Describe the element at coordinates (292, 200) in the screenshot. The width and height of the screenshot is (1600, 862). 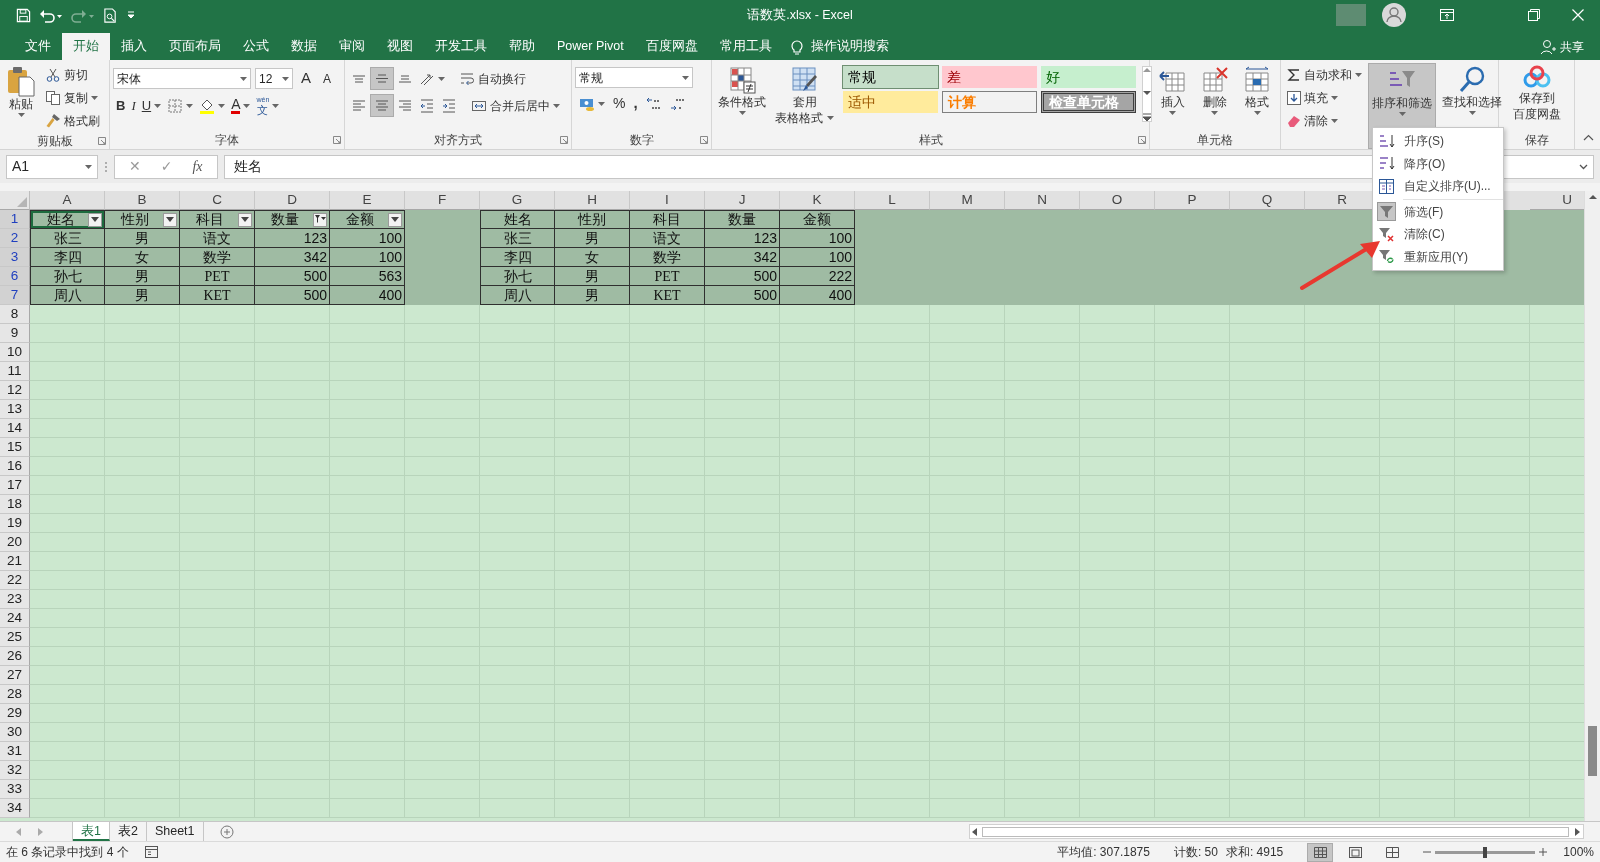
I see `column-header: D` at that location.